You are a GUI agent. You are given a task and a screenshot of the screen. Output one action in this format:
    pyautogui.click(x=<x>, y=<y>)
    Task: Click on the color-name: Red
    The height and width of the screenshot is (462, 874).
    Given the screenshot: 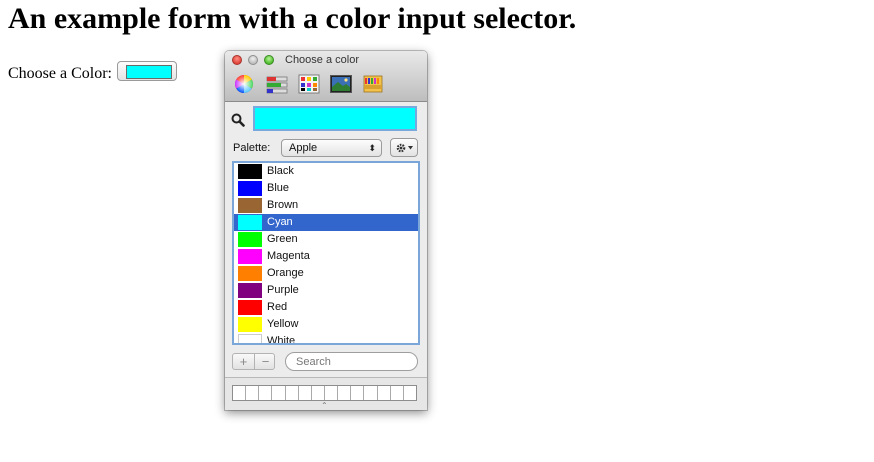 What is the action you would take?
    pyautogui.click(x=277, y=307)
    